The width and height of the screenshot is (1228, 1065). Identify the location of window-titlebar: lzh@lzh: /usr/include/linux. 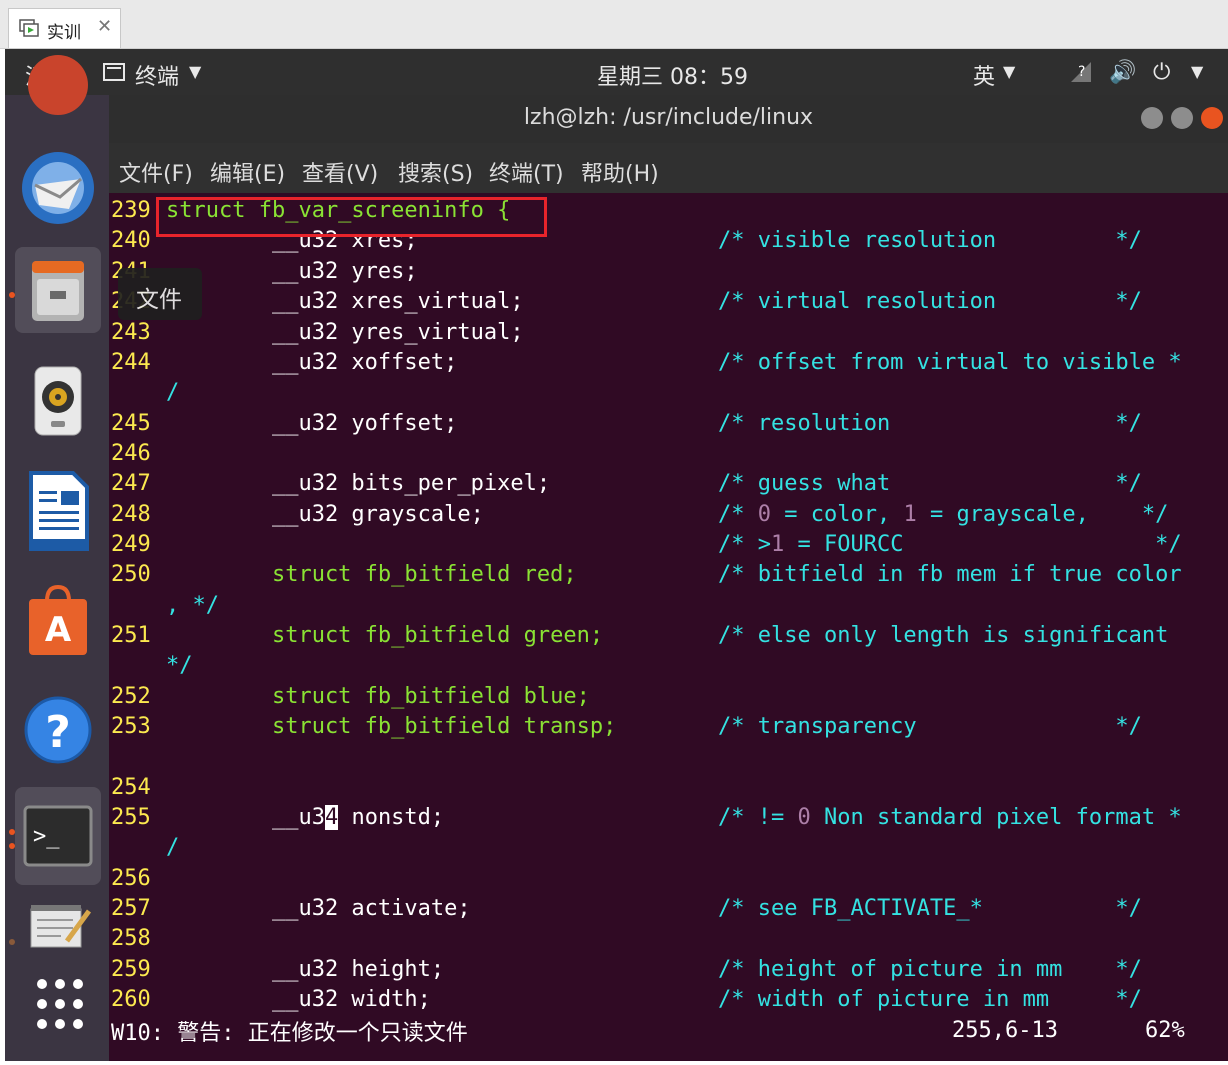
(668, 119).